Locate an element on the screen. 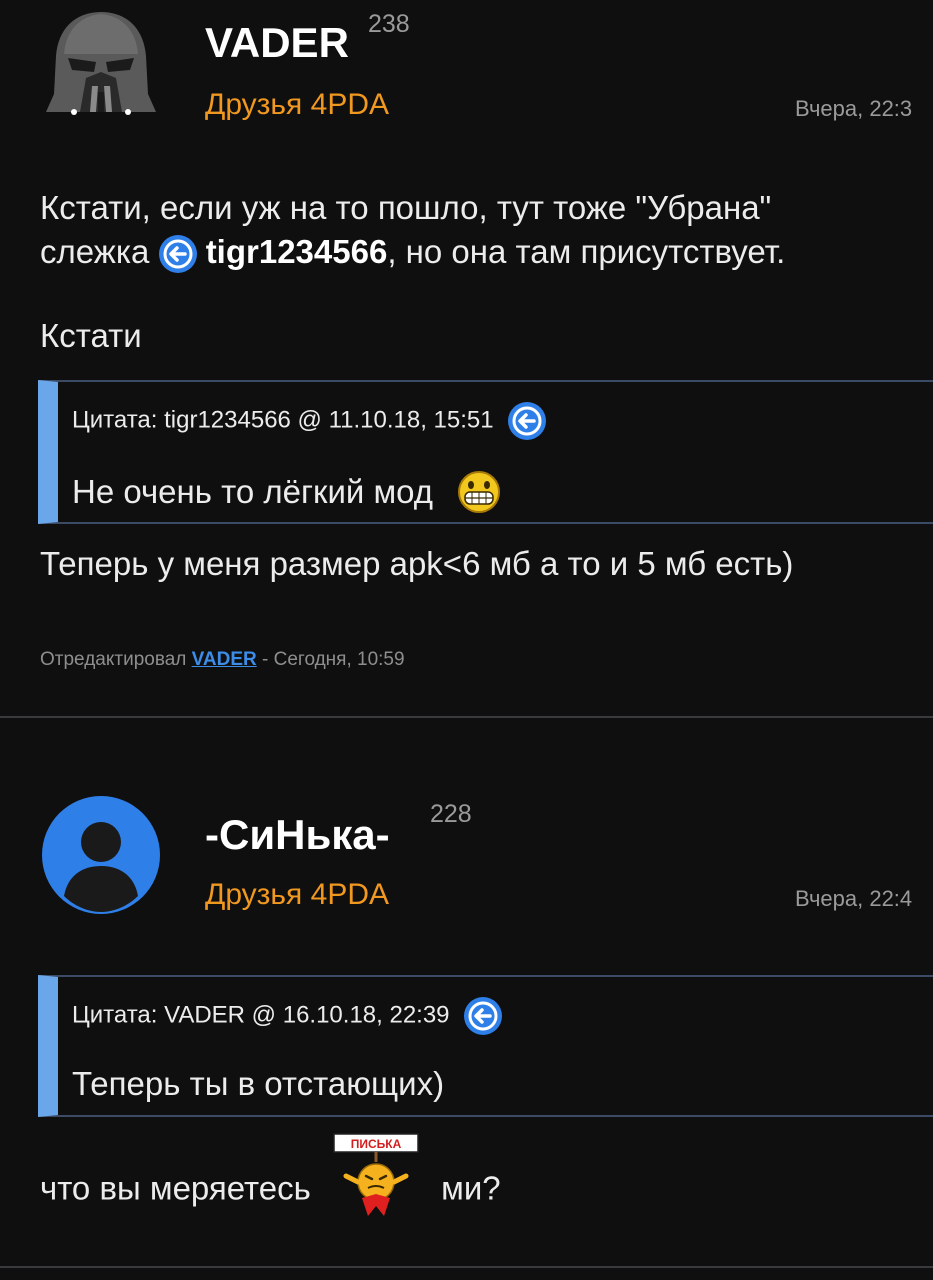  post-text-line: Кстати is located at coordinates (91, 335).